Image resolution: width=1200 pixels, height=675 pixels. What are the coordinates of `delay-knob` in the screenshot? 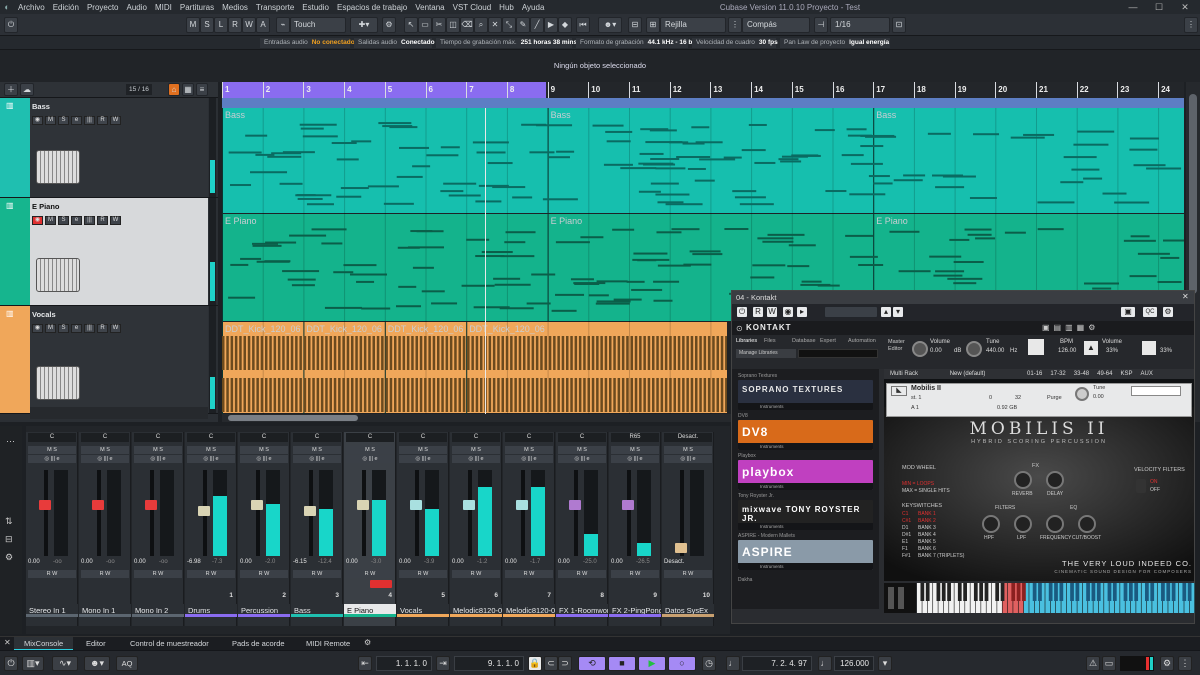 It's located at (1055, 480).